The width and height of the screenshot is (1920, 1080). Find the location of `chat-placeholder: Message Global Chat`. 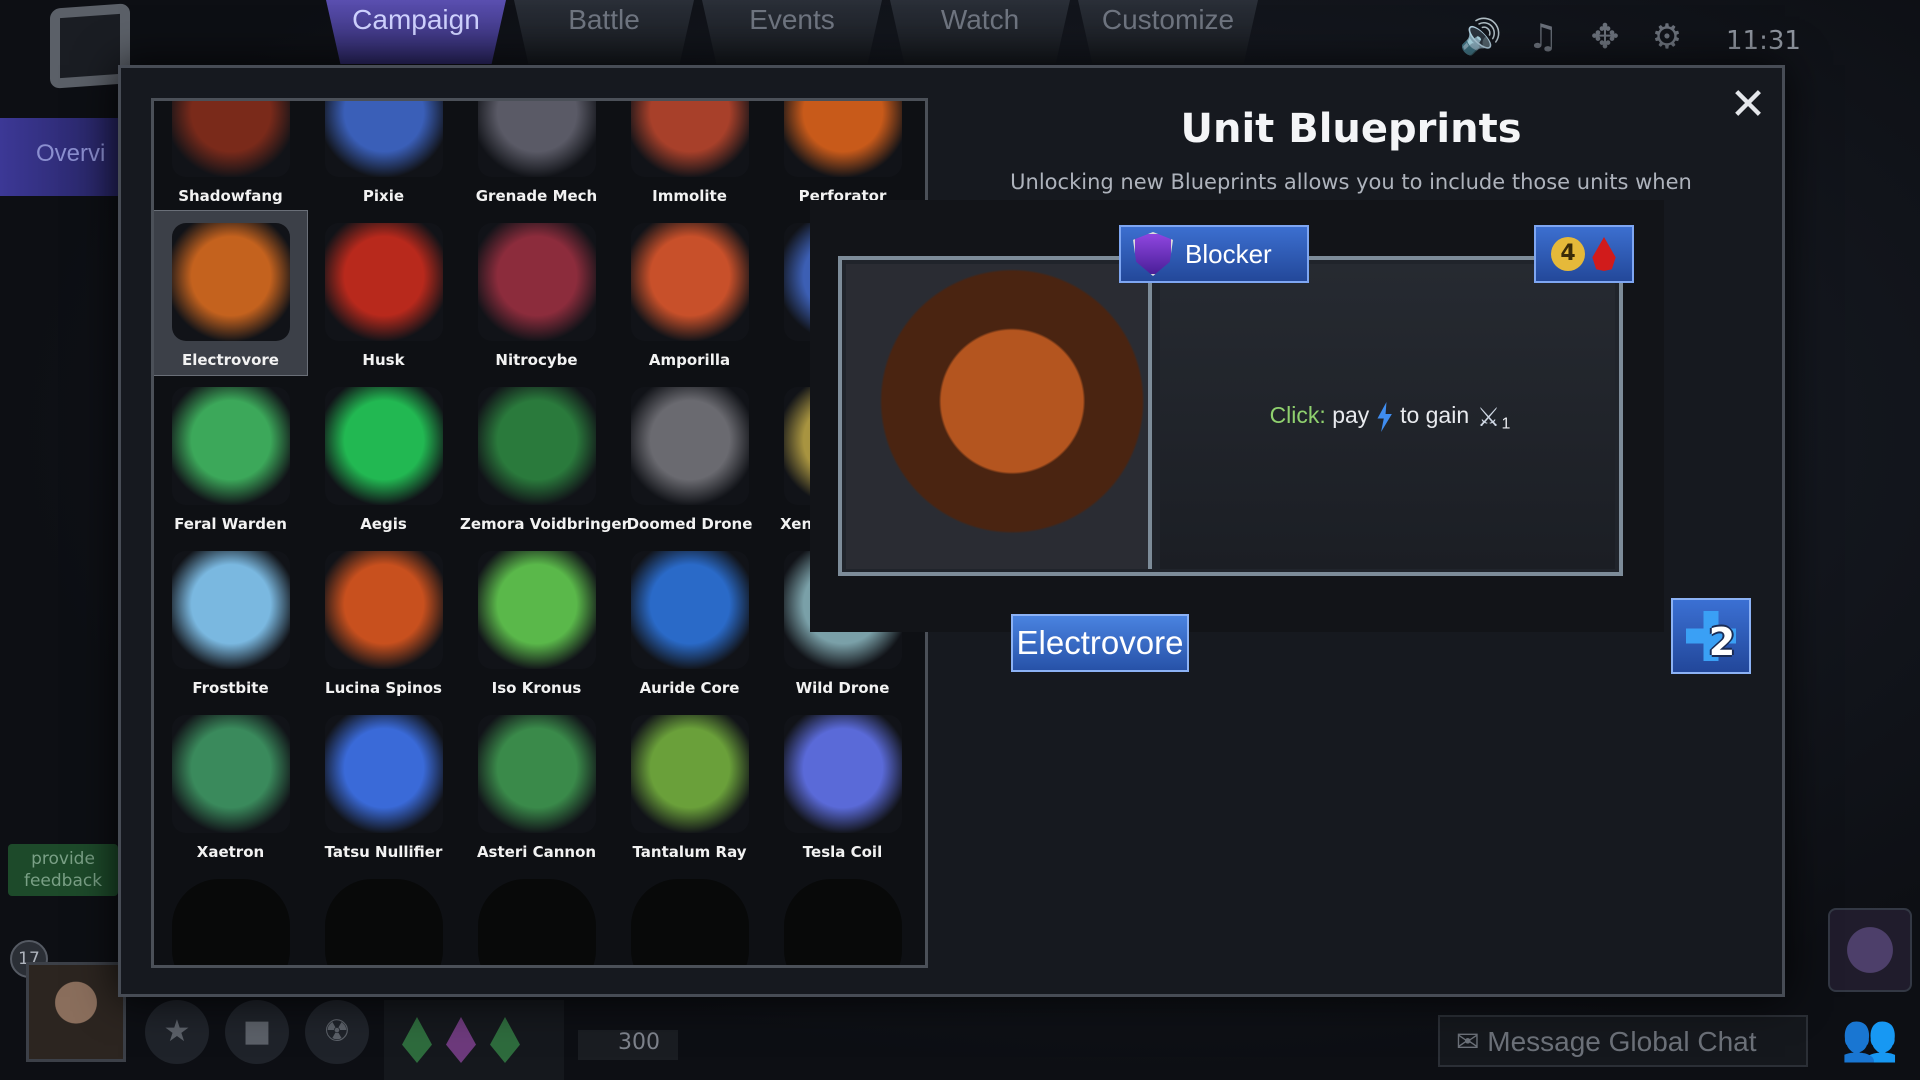

chat-placeholder: Message Global Chat is located at coordinates (1622, 1041).